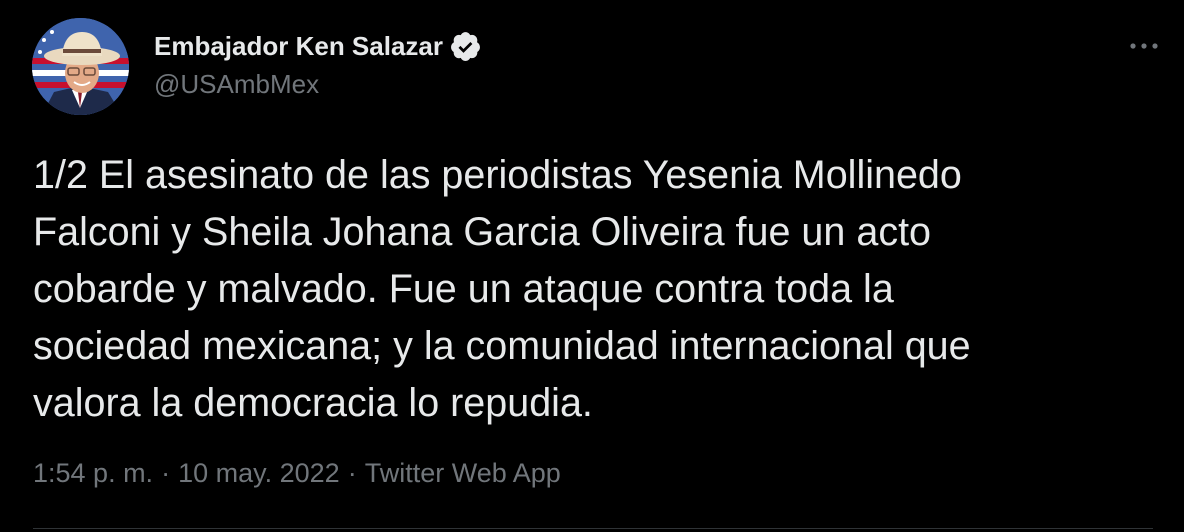 The width and height of the screenshot is (1184, 532). Describe the element at coordinates (593, 528) in the screenshot. I see `divider` at that location.